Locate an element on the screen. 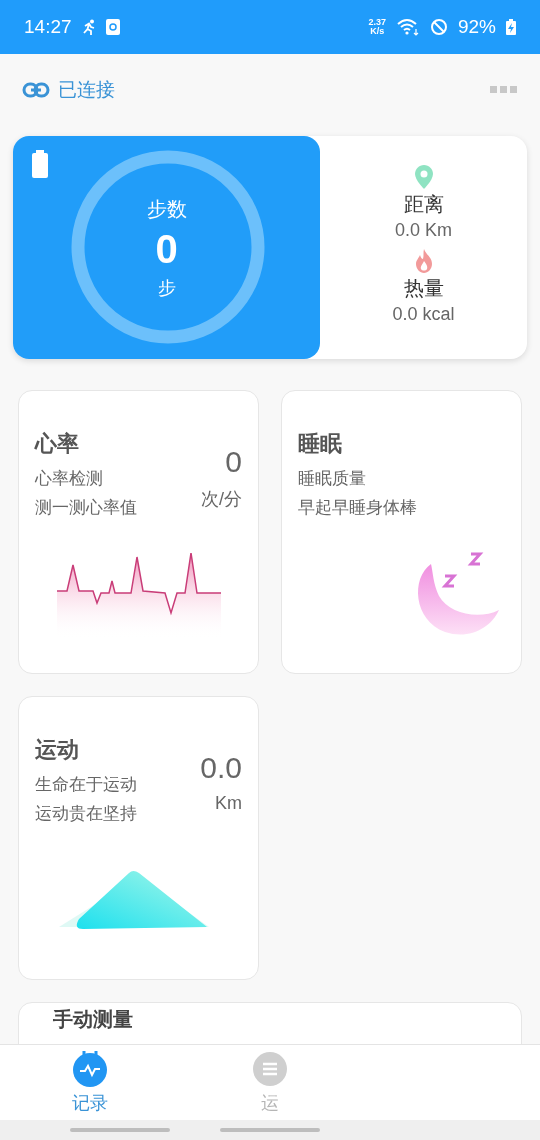 The image size is (540, 1140). card-title: 运动 is located at coordinates (57, 750).